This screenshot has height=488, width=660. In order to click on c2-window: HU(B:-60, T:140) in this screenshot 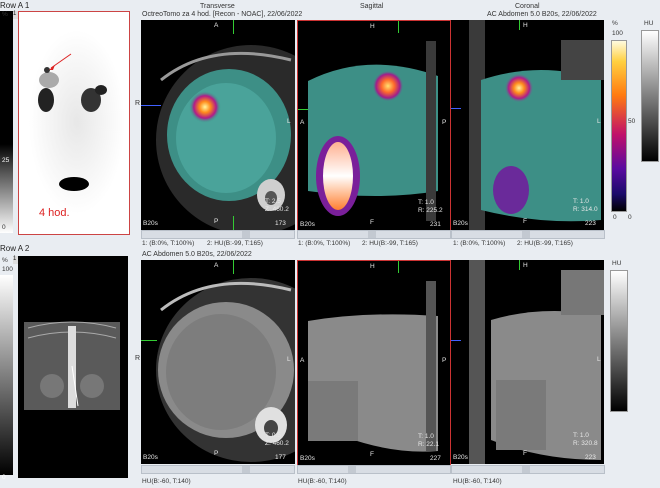, I will do `click(477, 481)`.